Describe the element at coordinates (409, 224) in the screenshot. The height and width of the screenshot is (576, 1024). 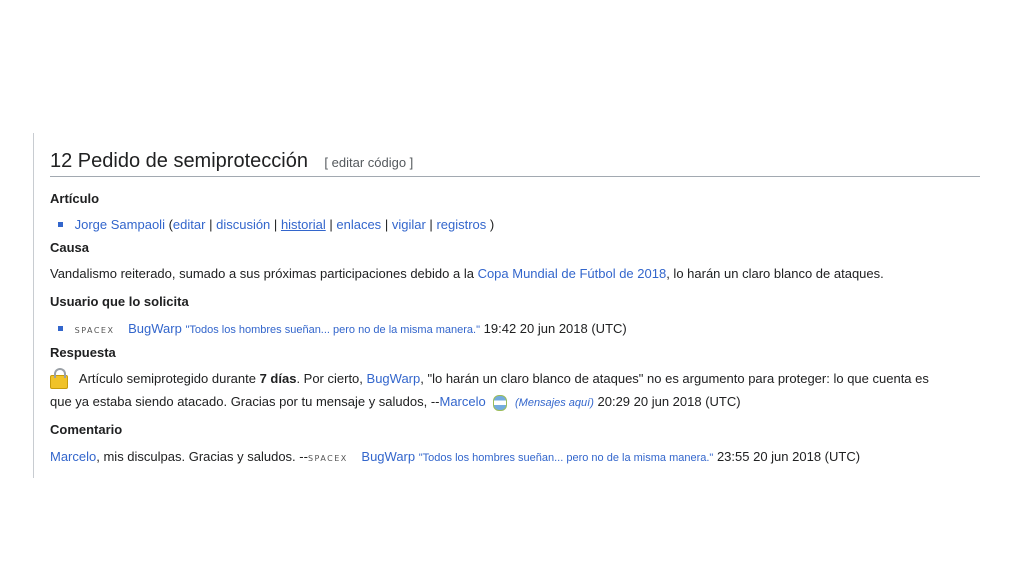
I see `article-watch-link: vigilar` at that location.